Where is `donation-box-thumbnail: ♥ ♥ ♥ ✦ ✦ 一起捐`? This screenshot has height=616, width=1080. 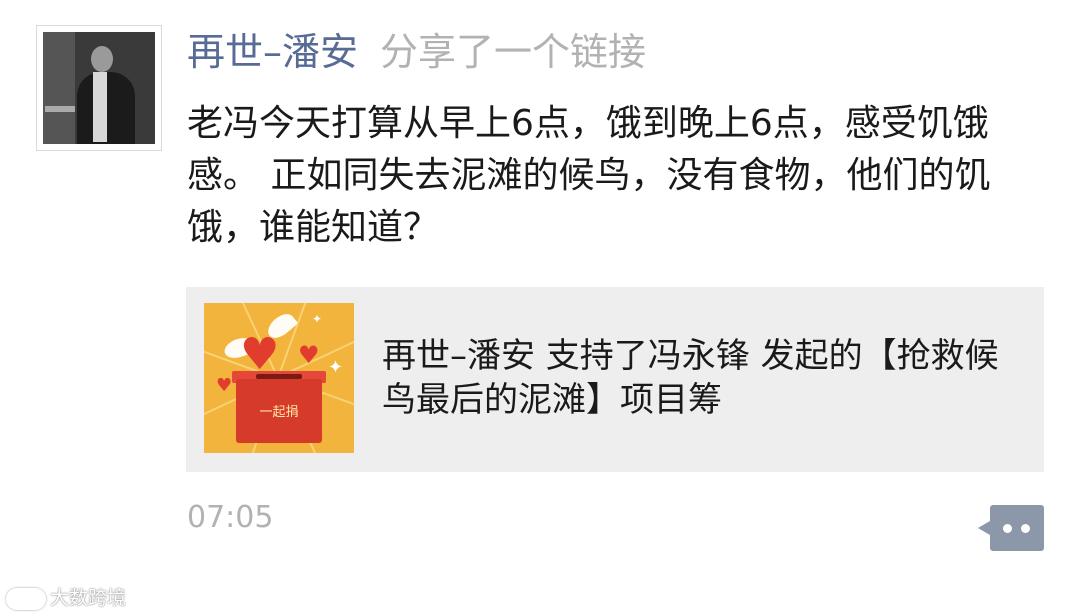 donation-box-thumbnail: ♥ ♥ ♥ ✦ ✦ 一起捐 is located at coordinates (279, 378).